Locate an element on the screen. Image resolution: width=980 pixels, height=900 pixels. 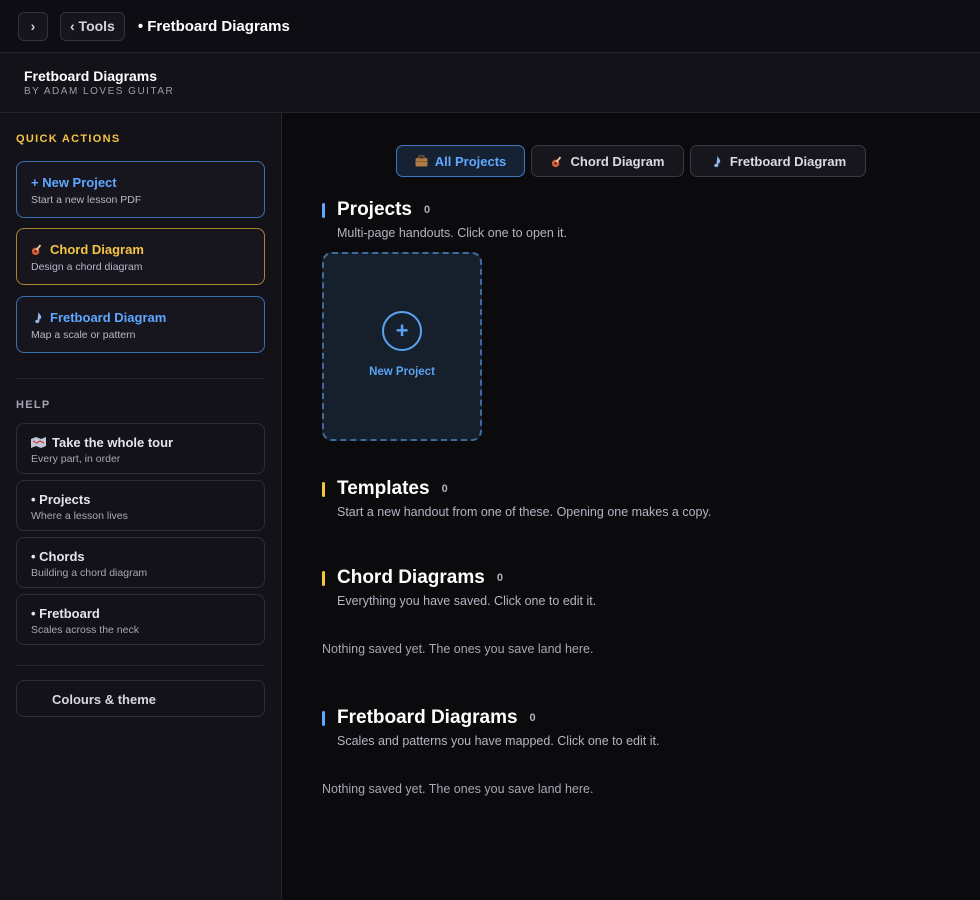
map-icon is located at coordinates (38, 442).